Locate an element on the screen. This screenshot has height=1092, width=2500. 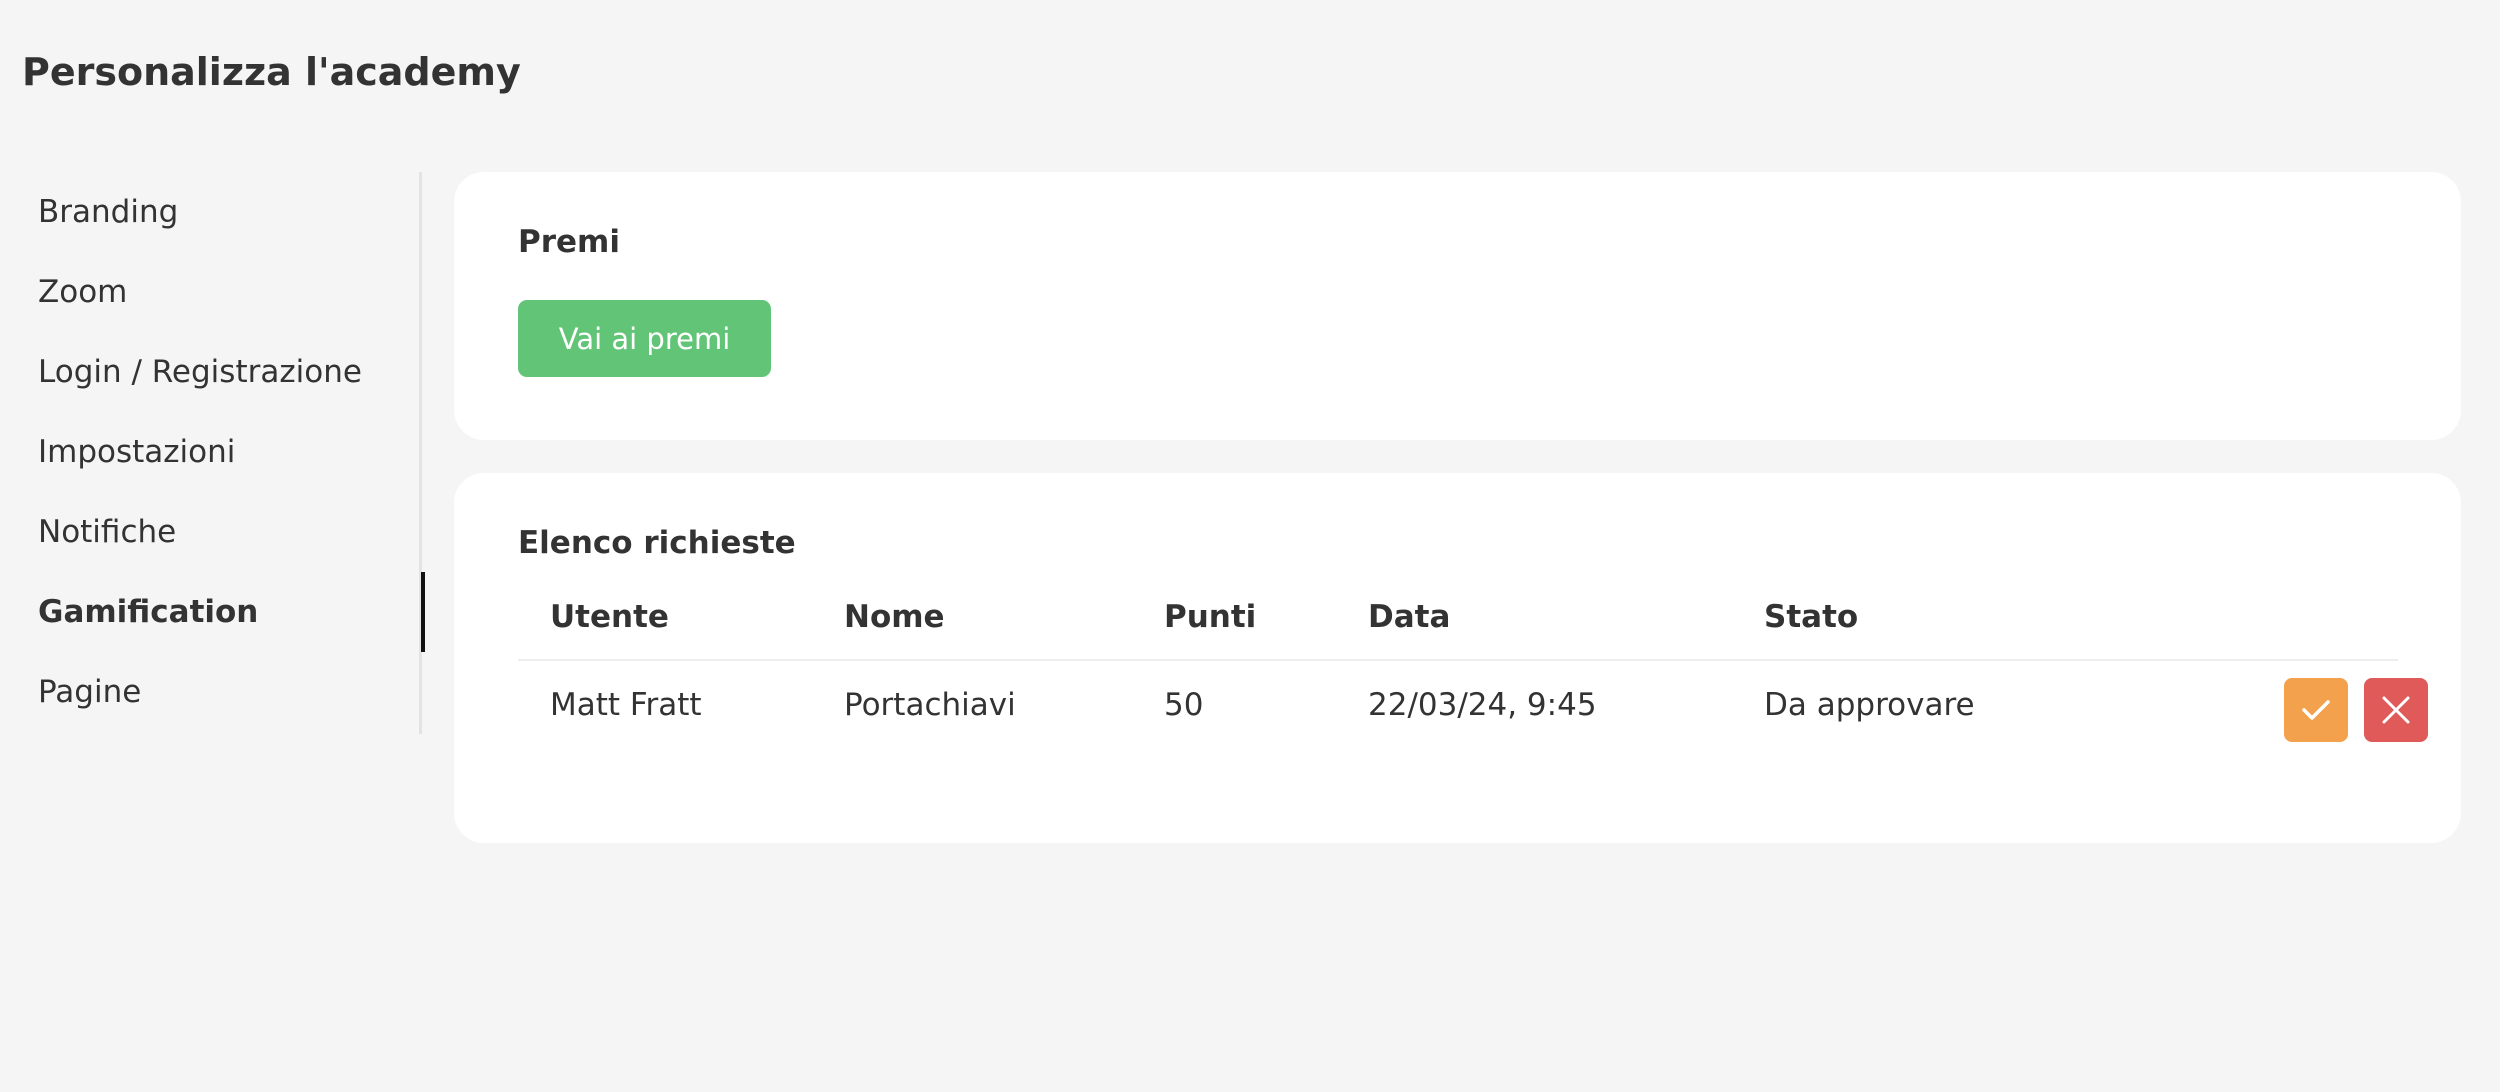
table-header-row: Utente Nome Punti Data Stato is located at coordinates (1458, 617).